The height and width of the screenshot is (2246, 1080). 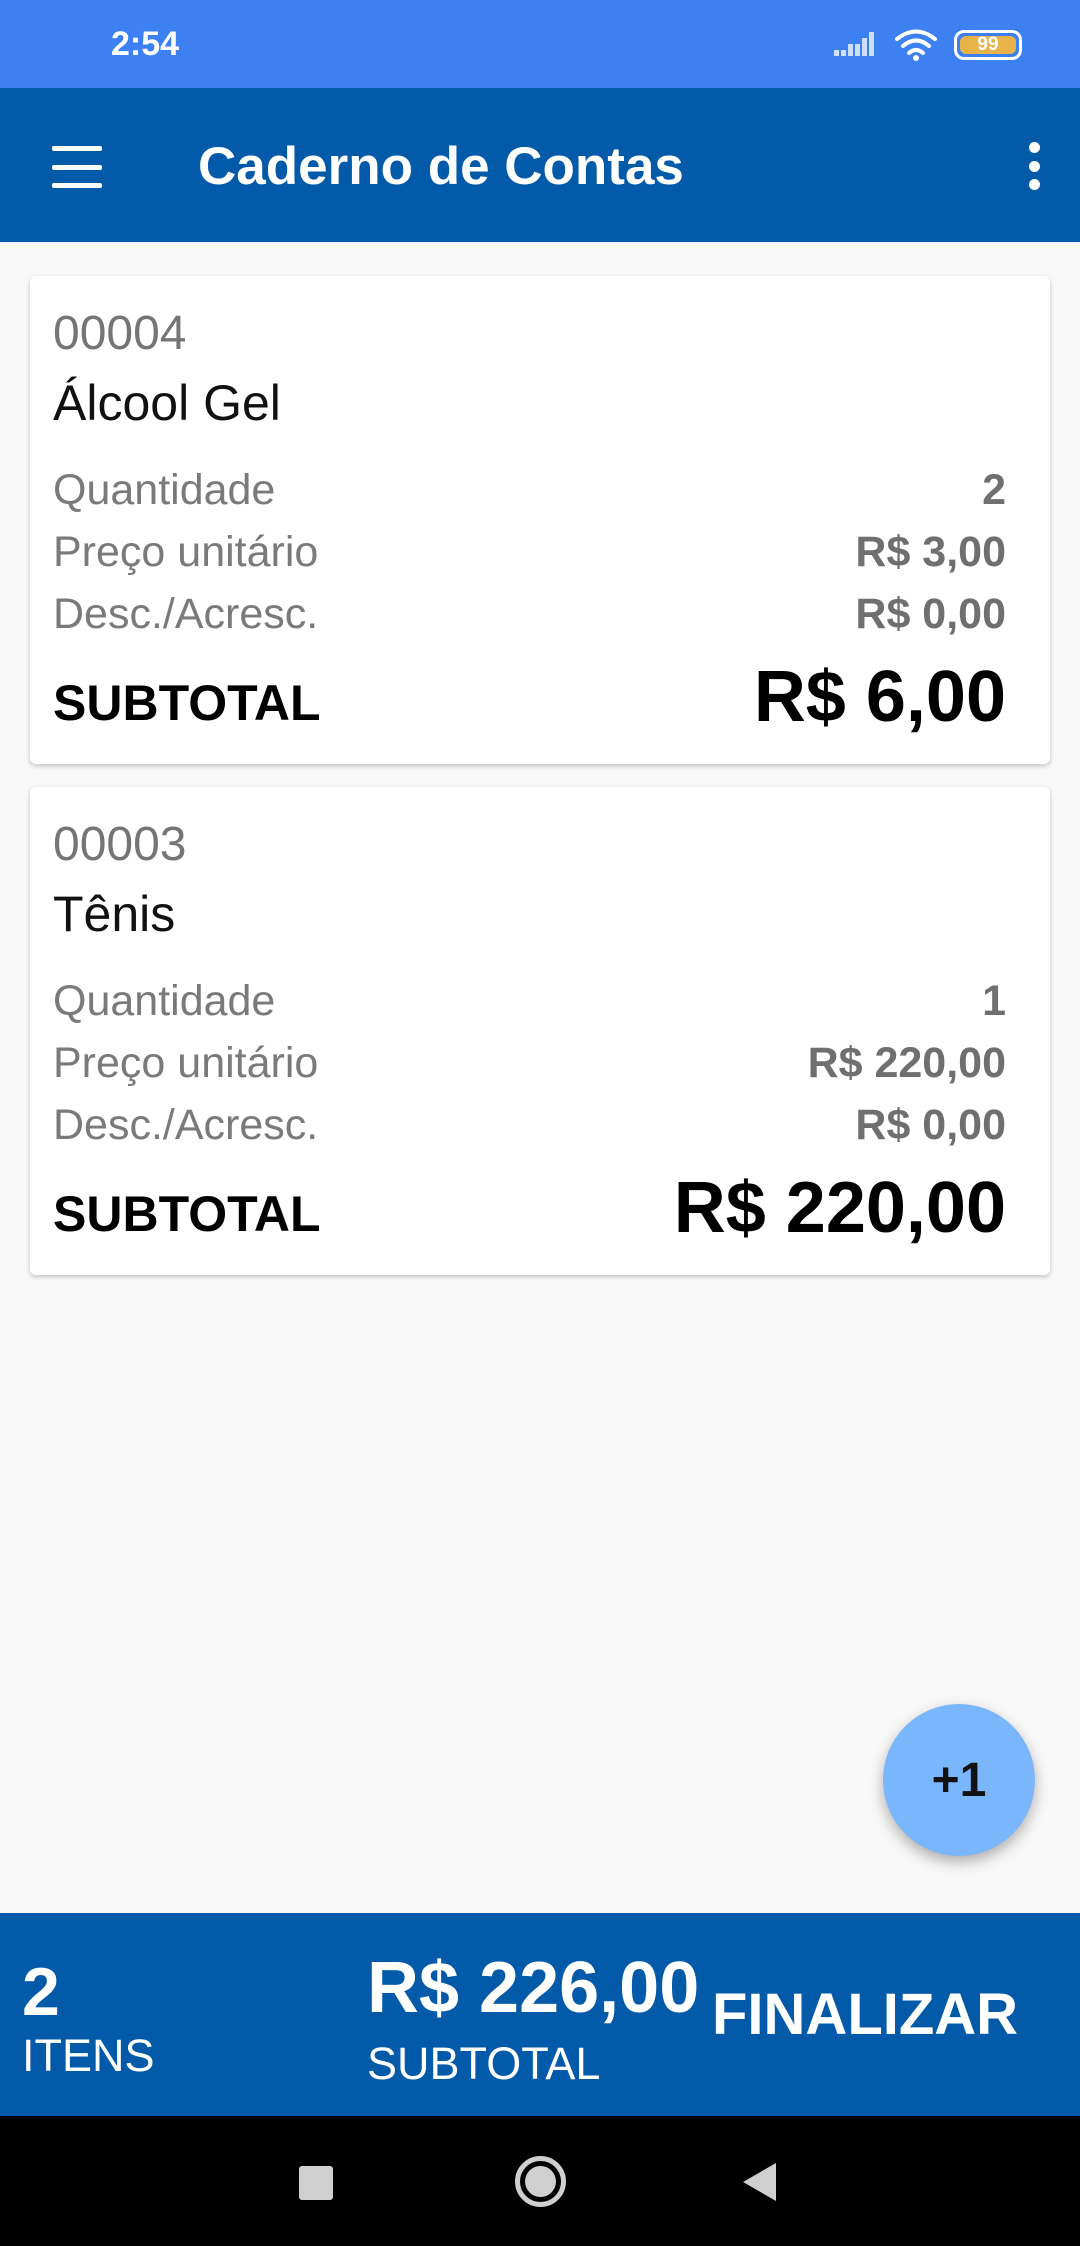 I want to click on navigation-bar, so click(x=540, y=2181).